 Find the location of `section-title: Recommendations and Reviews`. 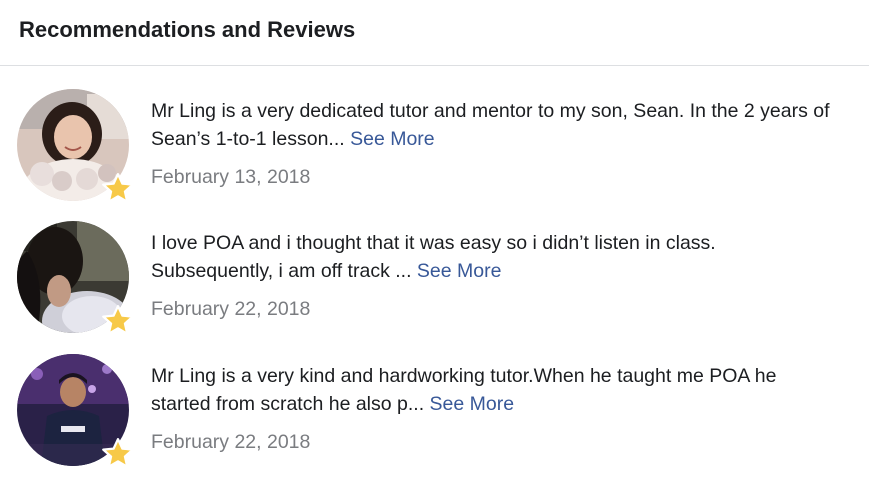

section-title: Recommendations and Reviews is located at coordinates (187, 29).